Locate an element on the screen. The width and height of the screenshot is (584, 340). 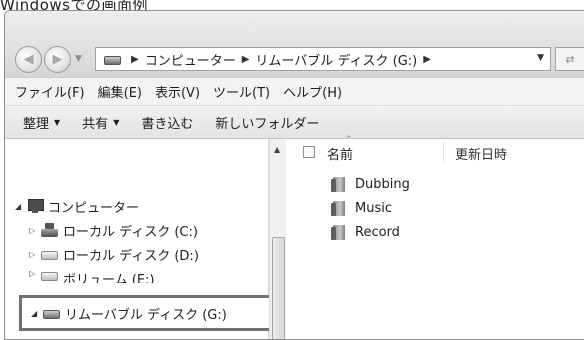
forward-button: ▶ is located at coordinates (57, 59).